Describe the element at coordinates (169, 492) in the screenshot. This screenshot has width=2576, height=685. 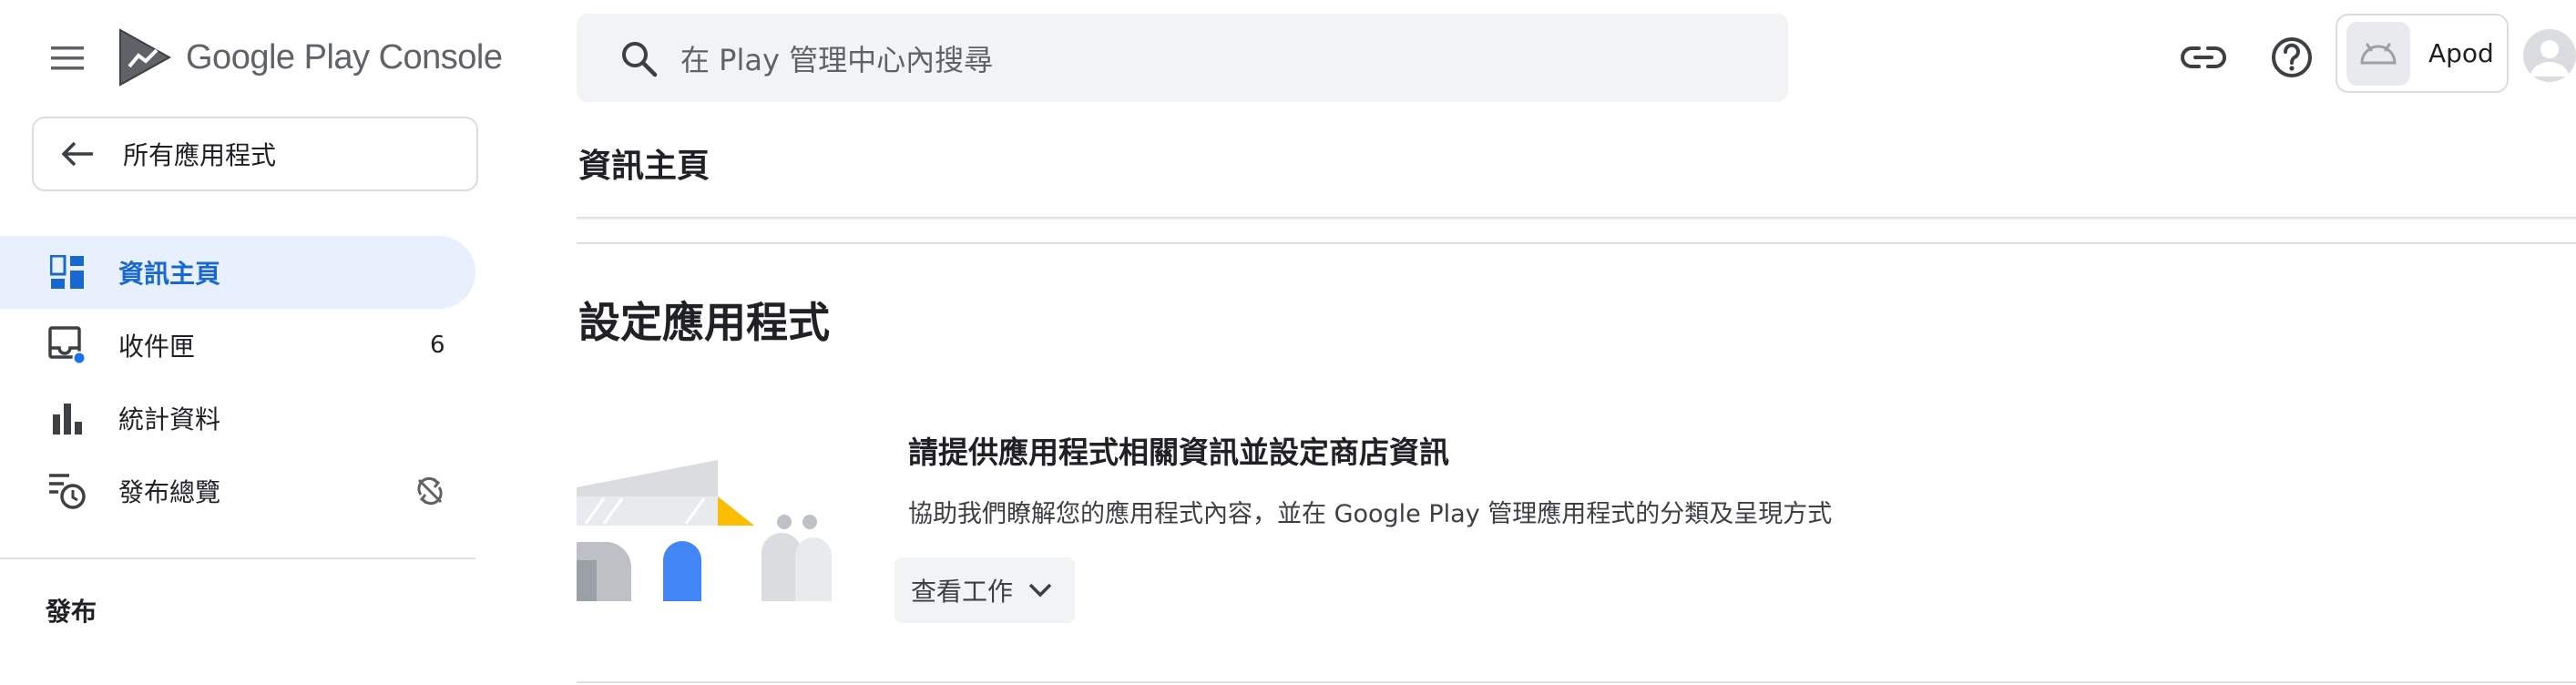
I see `sidebar-item-label: 發布總覽` at that location.